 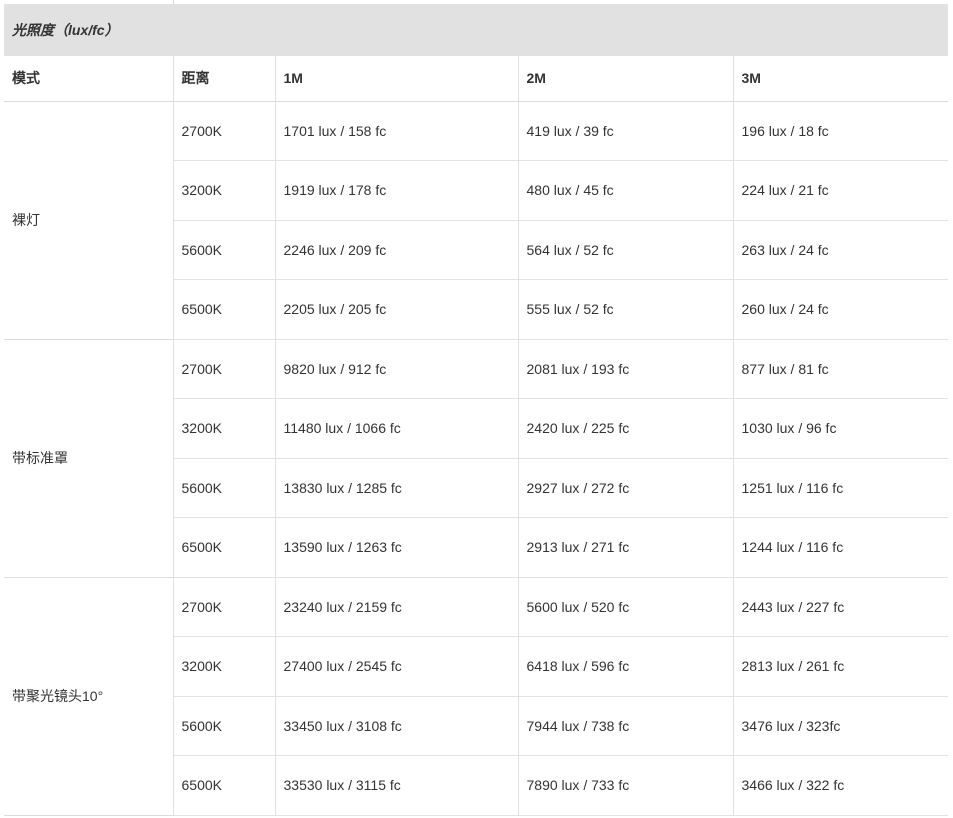 I want to click on value-2m-cell: 2420 lux / 225 fc, so click(x=626, y=428).